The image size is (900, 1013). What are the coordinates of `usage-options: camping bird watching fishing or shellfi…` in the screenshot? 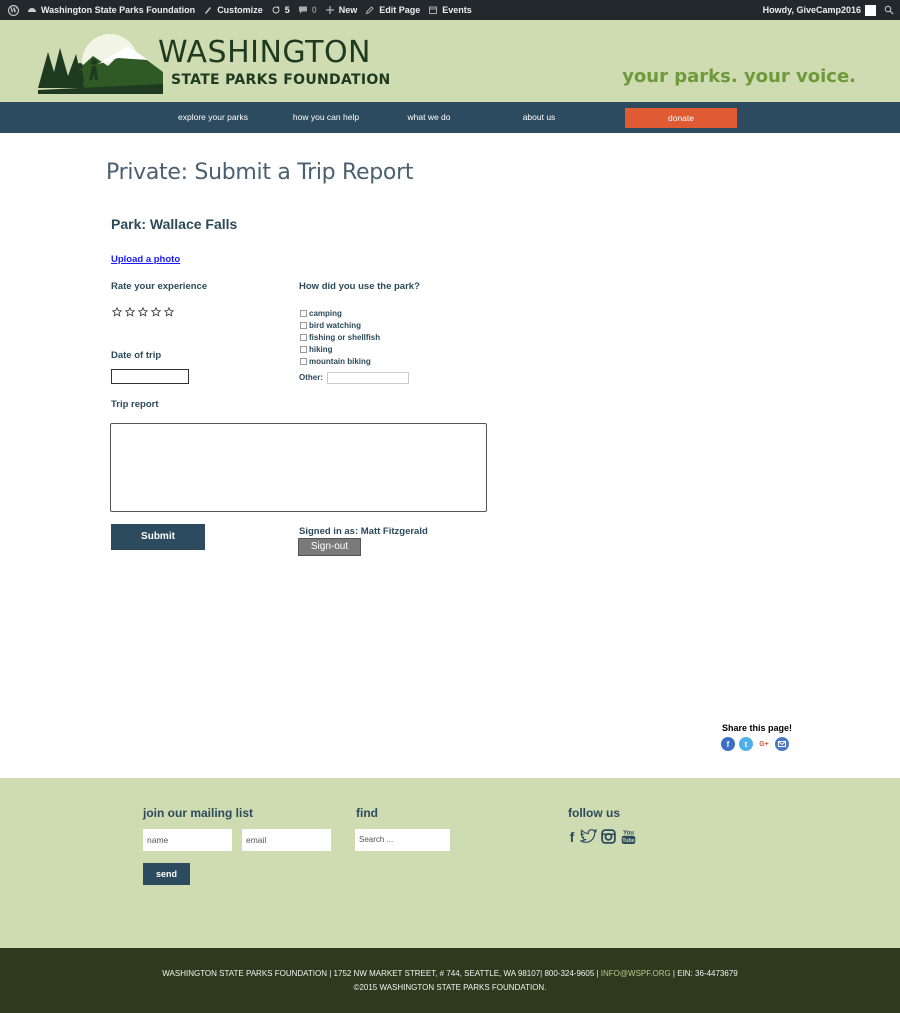 It's located at (340, 337).